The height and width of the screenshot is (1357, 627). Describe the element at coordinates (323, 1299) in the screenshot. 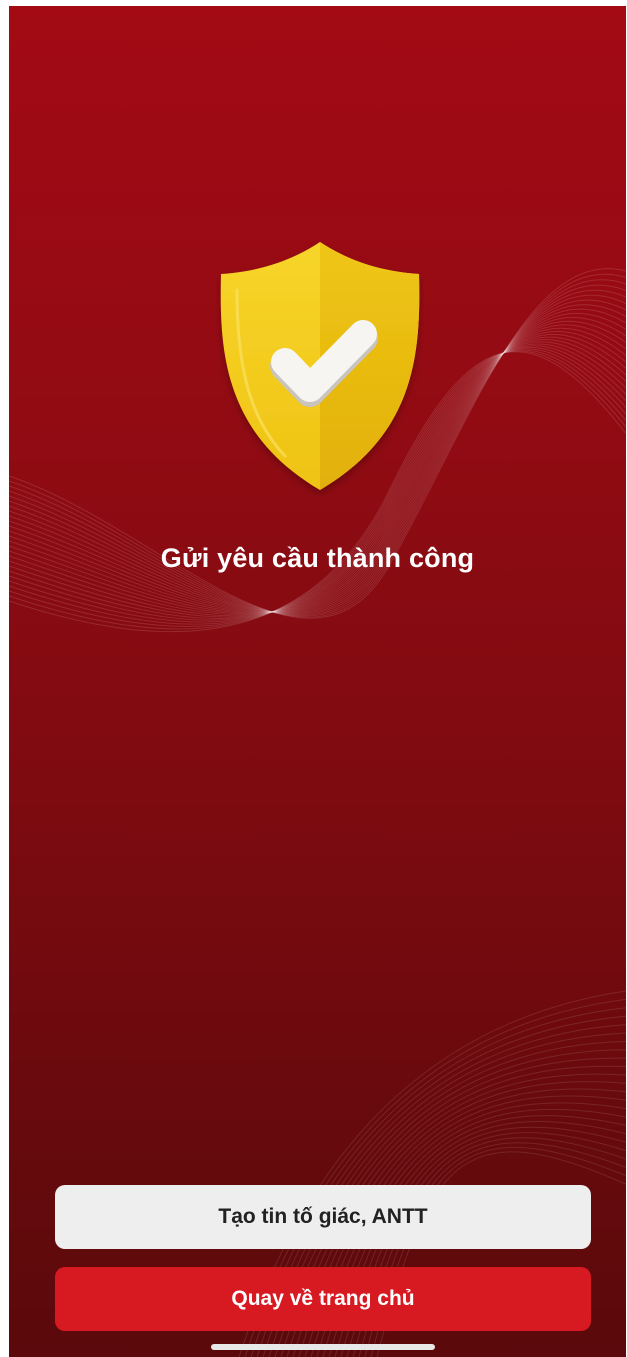

I see `back-to-home-button: Quay về trang chủ` at that location.